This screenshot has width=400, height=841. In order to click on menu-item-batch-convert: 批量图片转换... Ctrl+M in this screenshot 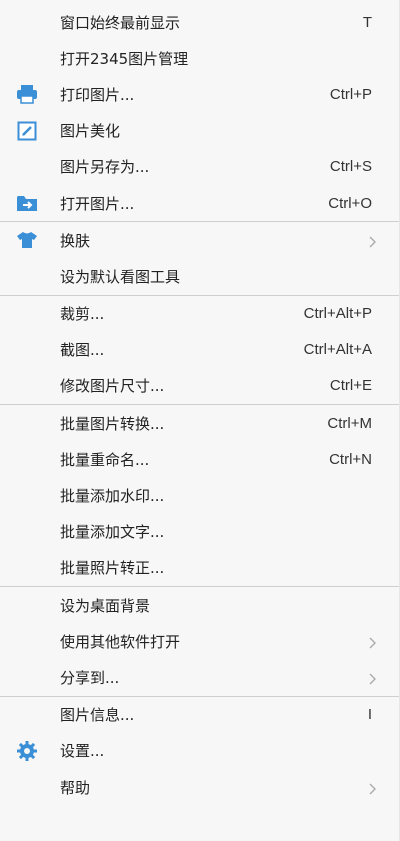, I will do `click(199, 423)`.